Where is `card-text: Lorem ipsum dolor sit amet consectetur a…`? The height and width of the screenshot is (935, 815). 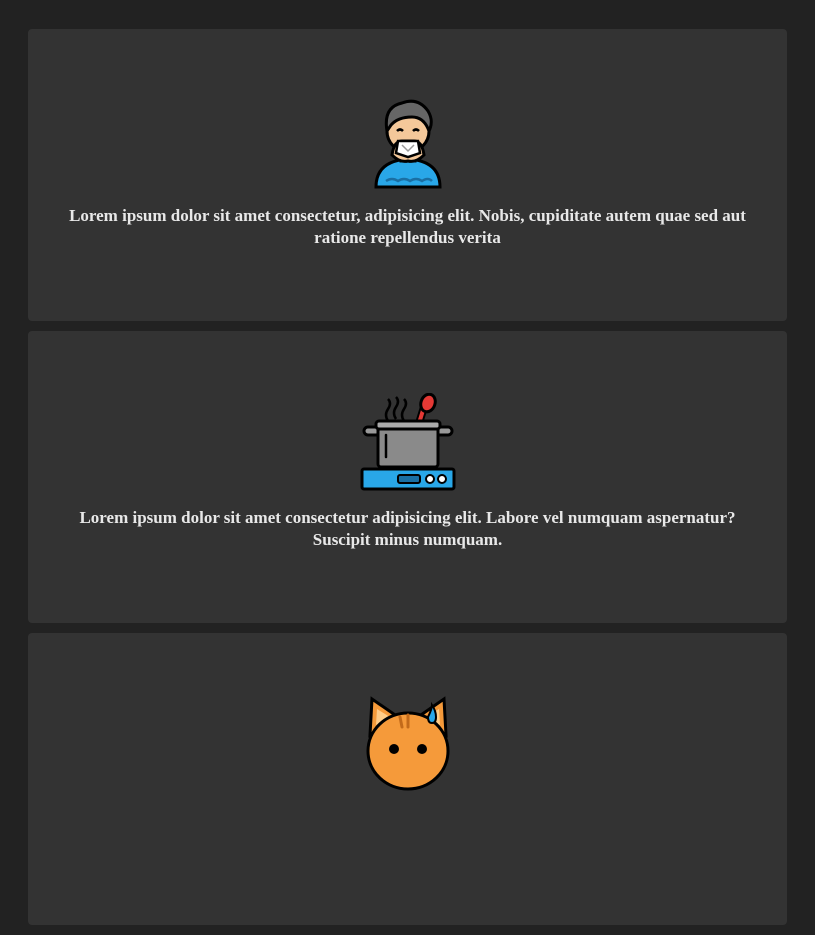
card-text: Lorem ipsum dolor sit amet consectetur a… is located at coordinates (407, 528).